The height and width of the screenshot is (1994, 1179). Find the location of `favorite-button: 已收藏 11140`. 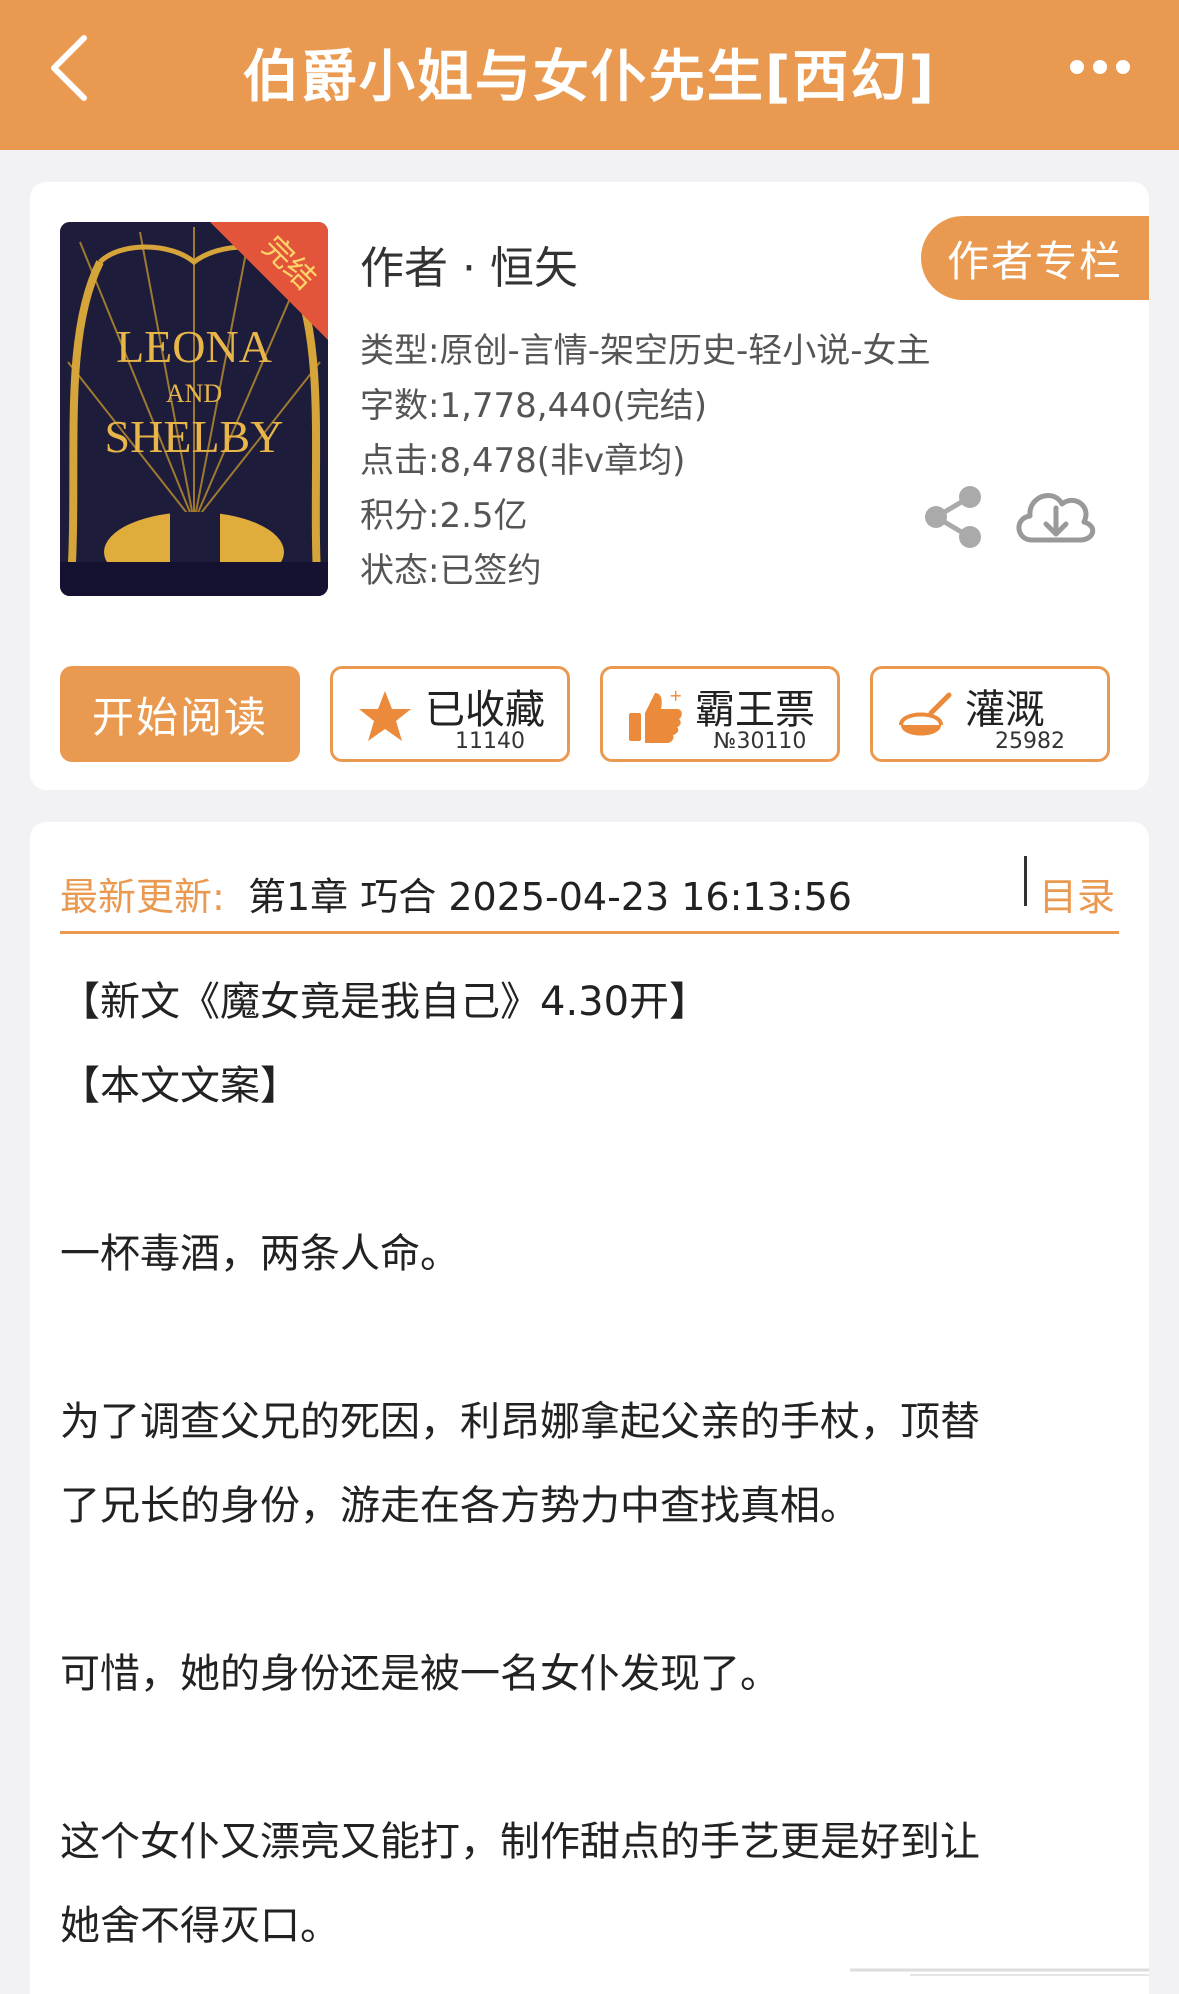

favorite-button: 已收藏 11140 is located at coordinates (450, 714).